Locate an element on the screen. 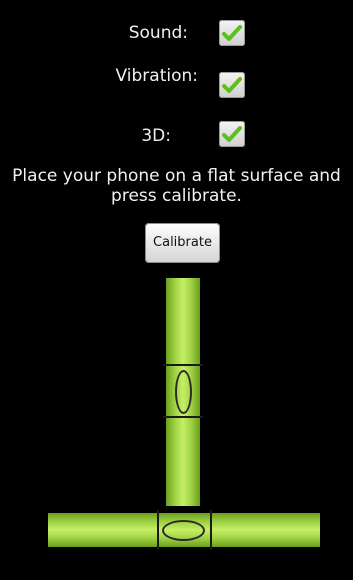  3d-checkbox is located at coordinates (232, 134).